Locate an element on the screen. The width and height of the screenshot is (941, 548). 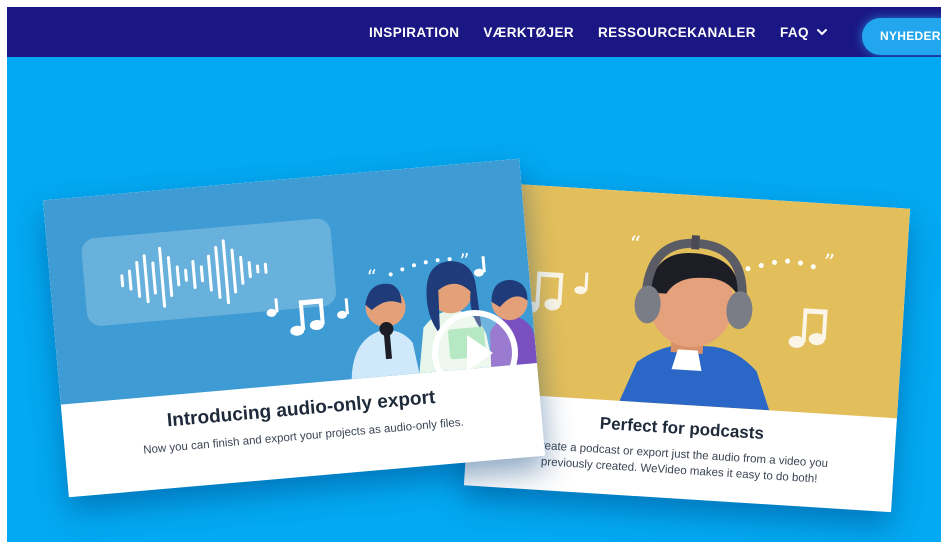
nav-item-label: VÆRKTØJER is located at coordinates (529, 32).